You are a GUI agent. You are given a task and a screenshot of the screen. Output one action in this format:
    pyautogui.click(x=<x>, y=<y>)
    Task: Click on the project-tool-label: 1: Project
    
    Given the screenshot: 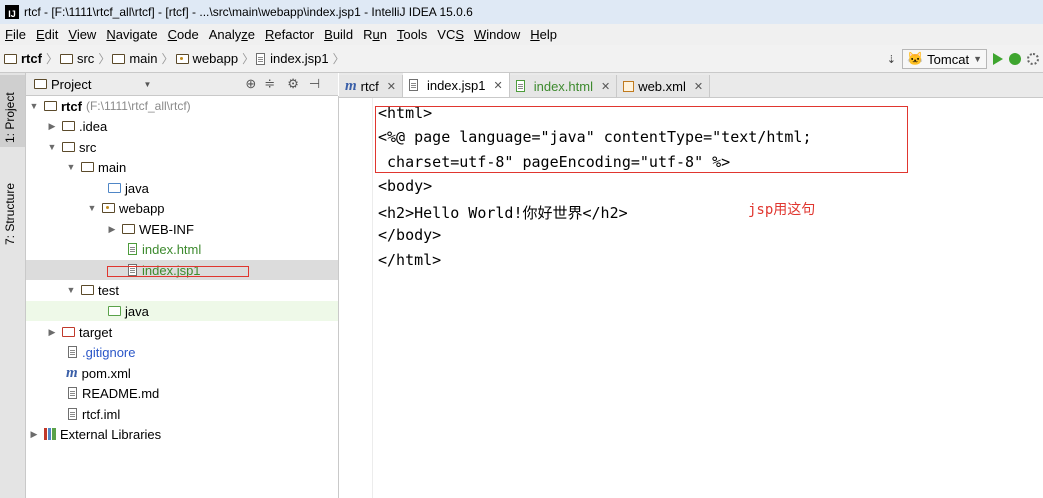 What is the action you would take?
    pyautogui.click(x=10, y=117)
    